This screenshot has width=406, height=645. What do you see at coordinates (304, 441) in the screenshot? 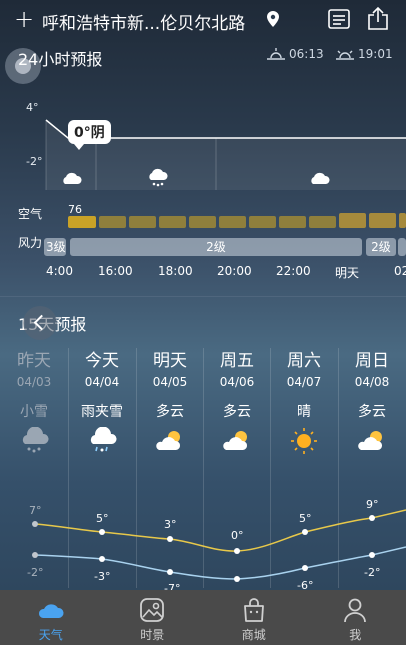
I see `sun-icon` at bounding box center [304, 441].